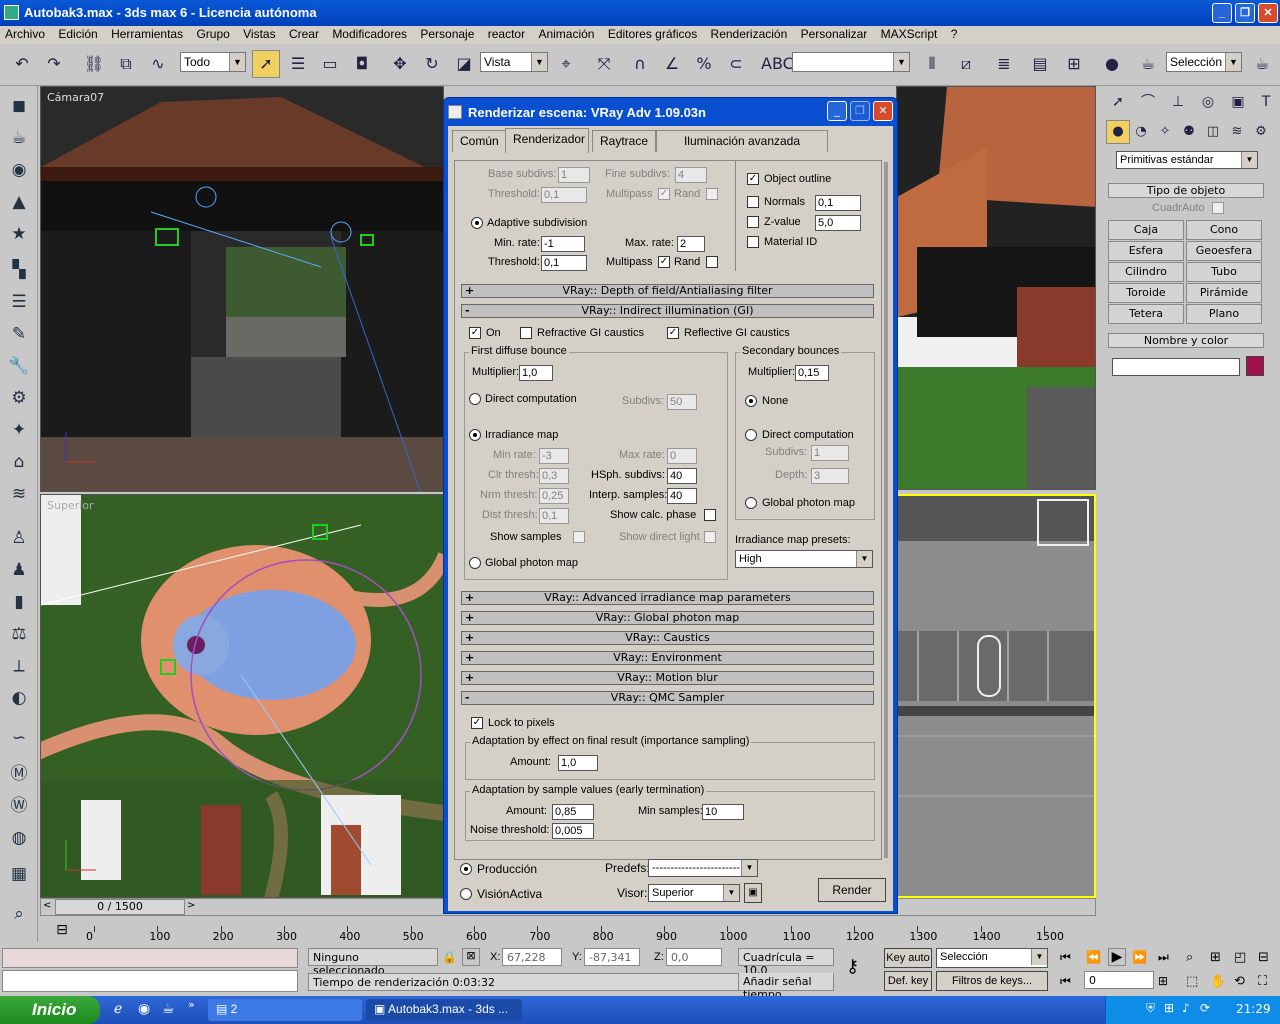 The image size is (1280, 1024). What do you see at coordinates (362, 64) in the screenshot?
I see `window-crossing-icon: ◘` at bounding box center [362, 64].